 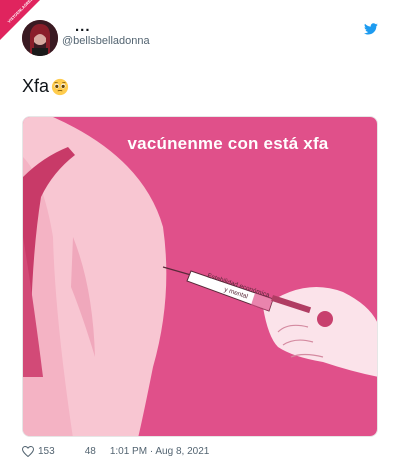 What do you see at coordinates (160, 451) in the screenshot?
I see `tweet-timestamp: 1:01 PM · Aug 8, 2021` at bounding box center [160, 451].